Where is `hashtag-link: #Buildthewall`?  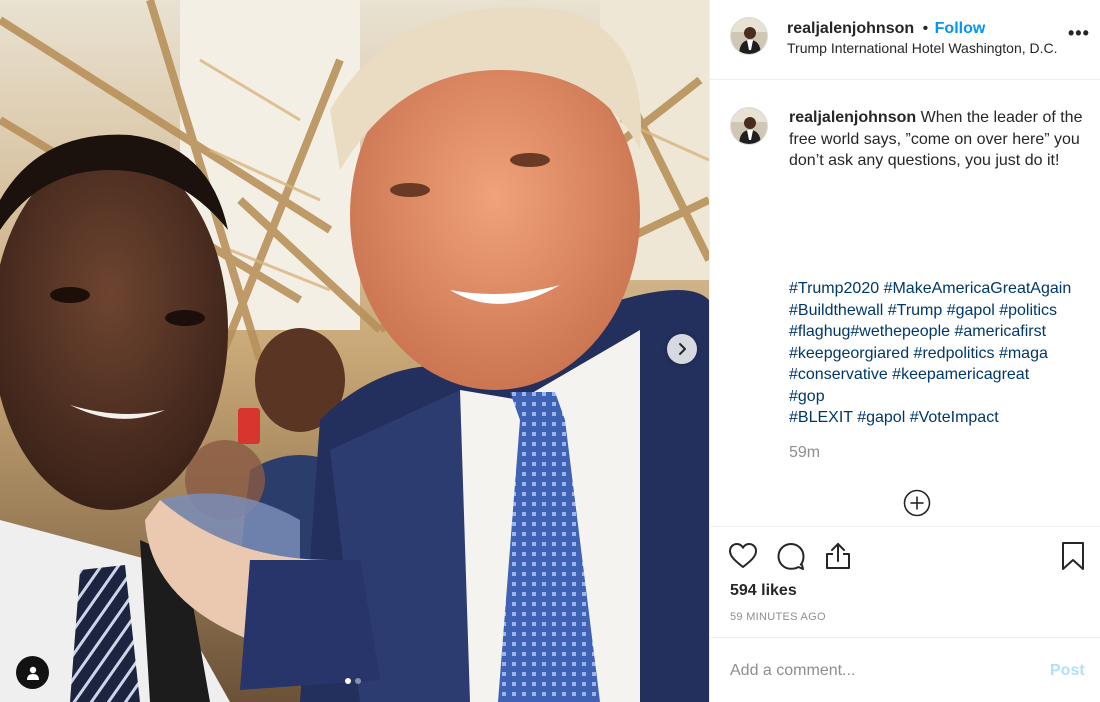 hashtag-link: #Buildthewall is located at coordinates (836, 310).